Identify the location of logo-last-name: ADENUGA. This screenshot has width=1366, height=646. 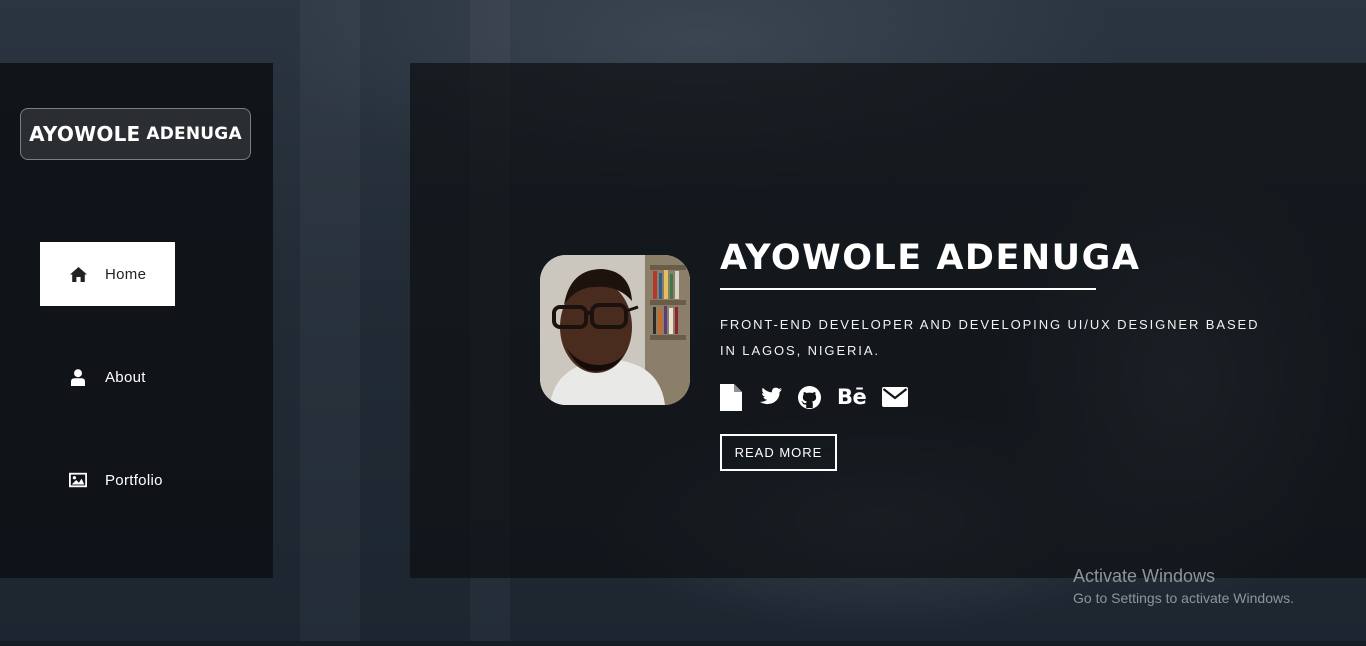
(194, 134).